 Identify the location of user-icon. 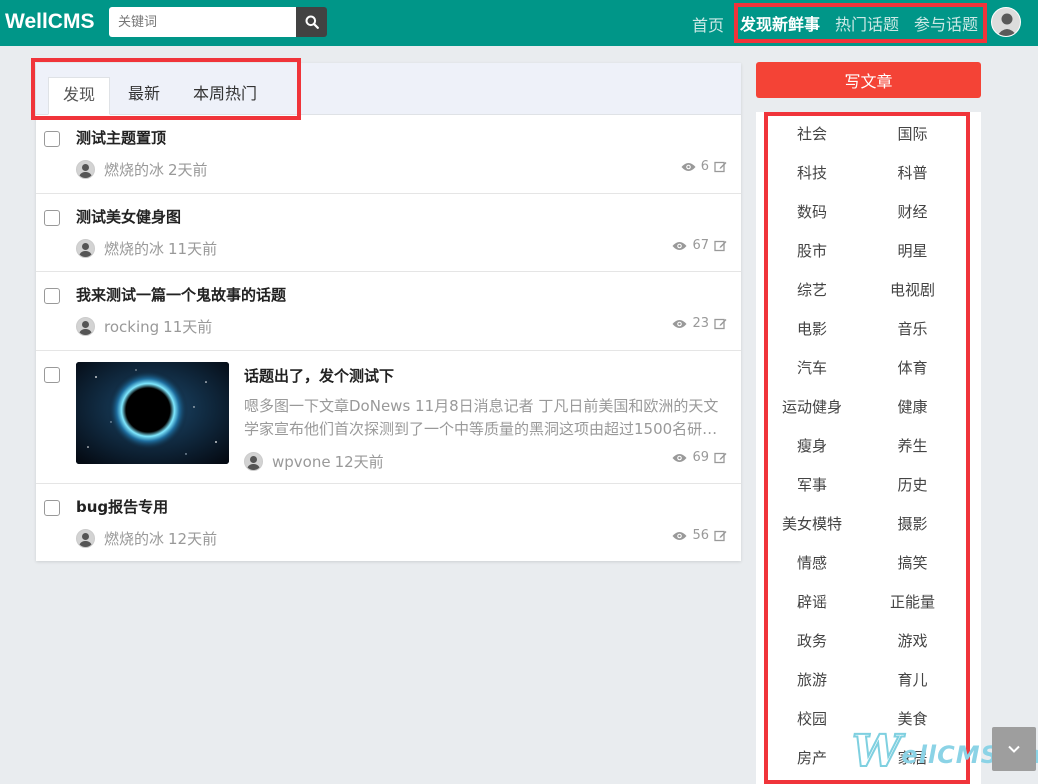
(1007, 24).